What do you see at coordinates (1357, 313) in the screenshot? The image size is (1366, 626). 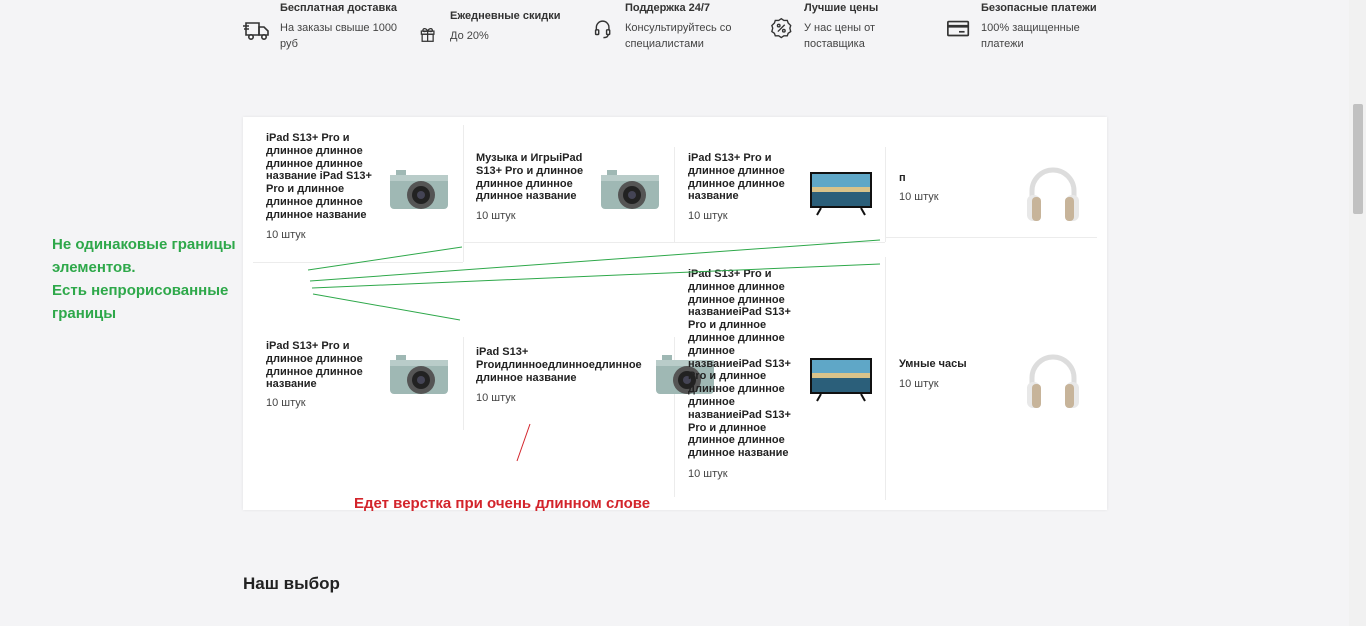 I see `scrollbar` at bounding box center [1357, 313].